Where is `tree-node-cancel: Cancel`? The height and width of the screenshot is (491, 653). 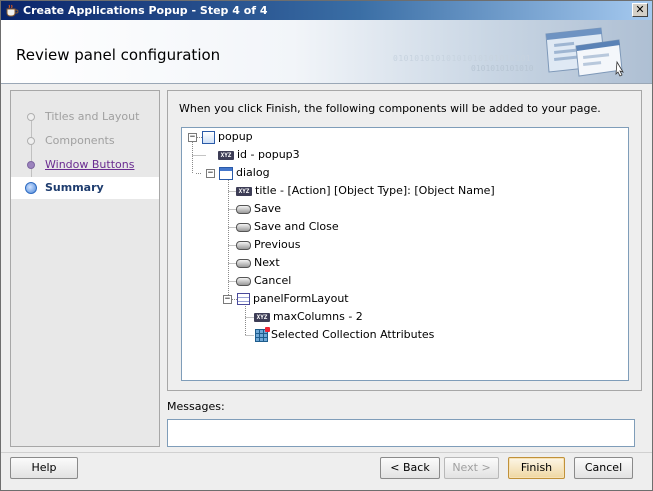 tree-node-cancel: Cancel is located at coordinates (263, 281).